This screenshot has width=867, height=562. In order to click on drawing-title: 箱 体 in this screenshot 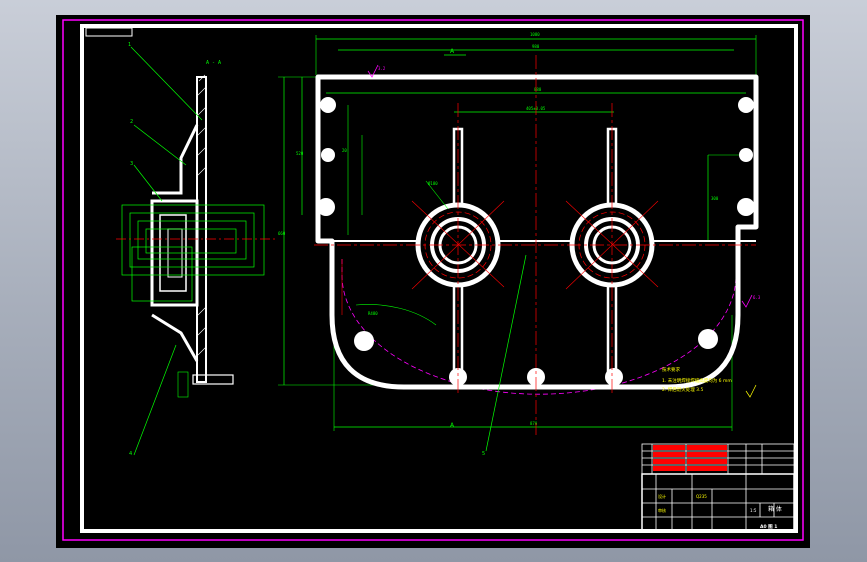, I will do `click(775, 509)`.